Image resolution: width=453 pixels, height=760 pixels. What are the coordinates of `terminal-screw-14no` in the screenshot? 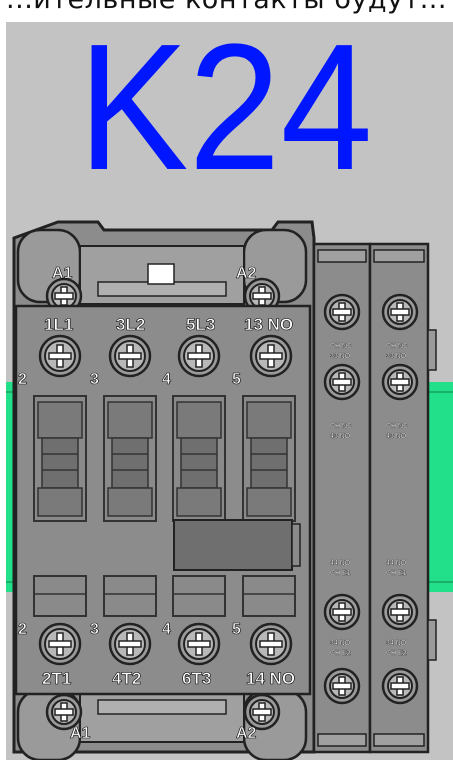 It's located at (271, 644).